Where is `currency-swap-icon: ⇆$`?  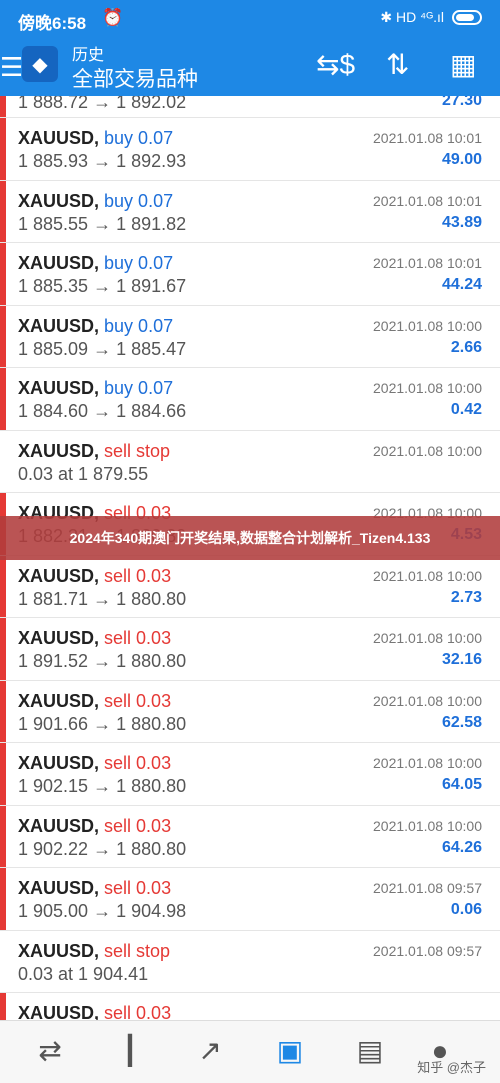
currency-swap-icon: ⇆$ is located at coordinates (335, 65).